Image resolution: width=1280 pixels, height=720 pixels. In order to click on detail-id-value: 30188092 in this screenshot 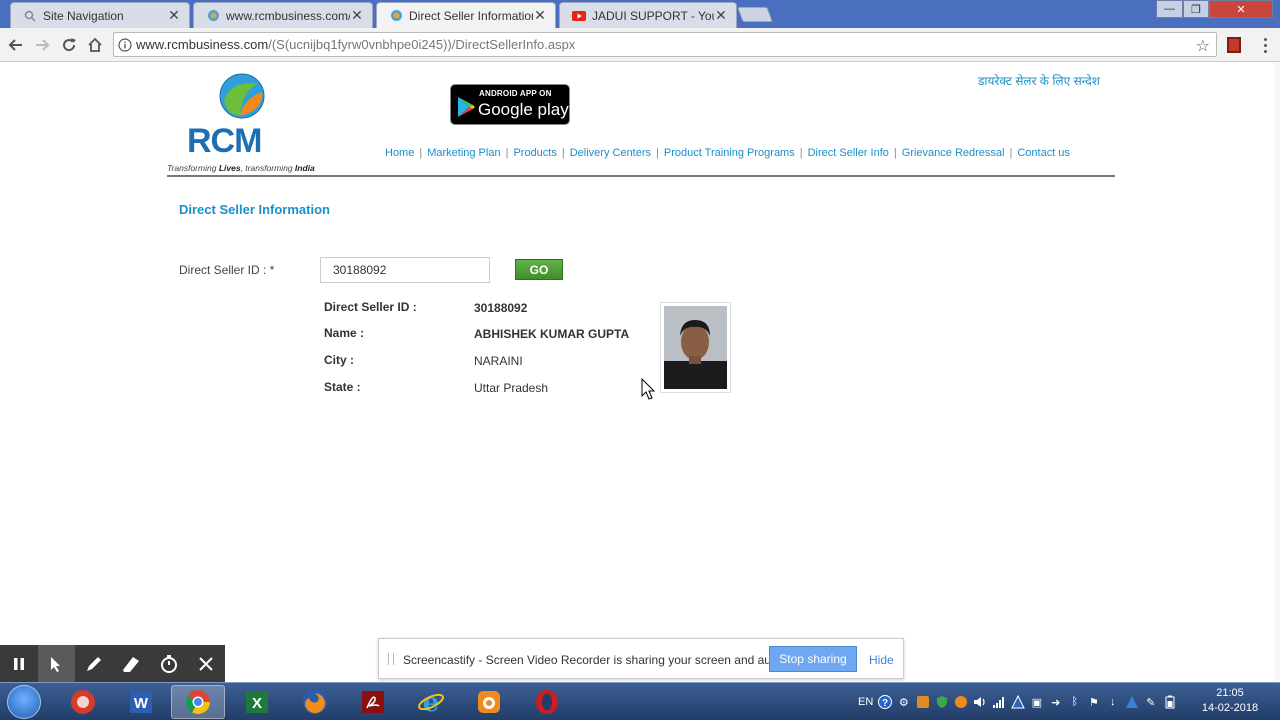, I will do `click(501, 308)`.